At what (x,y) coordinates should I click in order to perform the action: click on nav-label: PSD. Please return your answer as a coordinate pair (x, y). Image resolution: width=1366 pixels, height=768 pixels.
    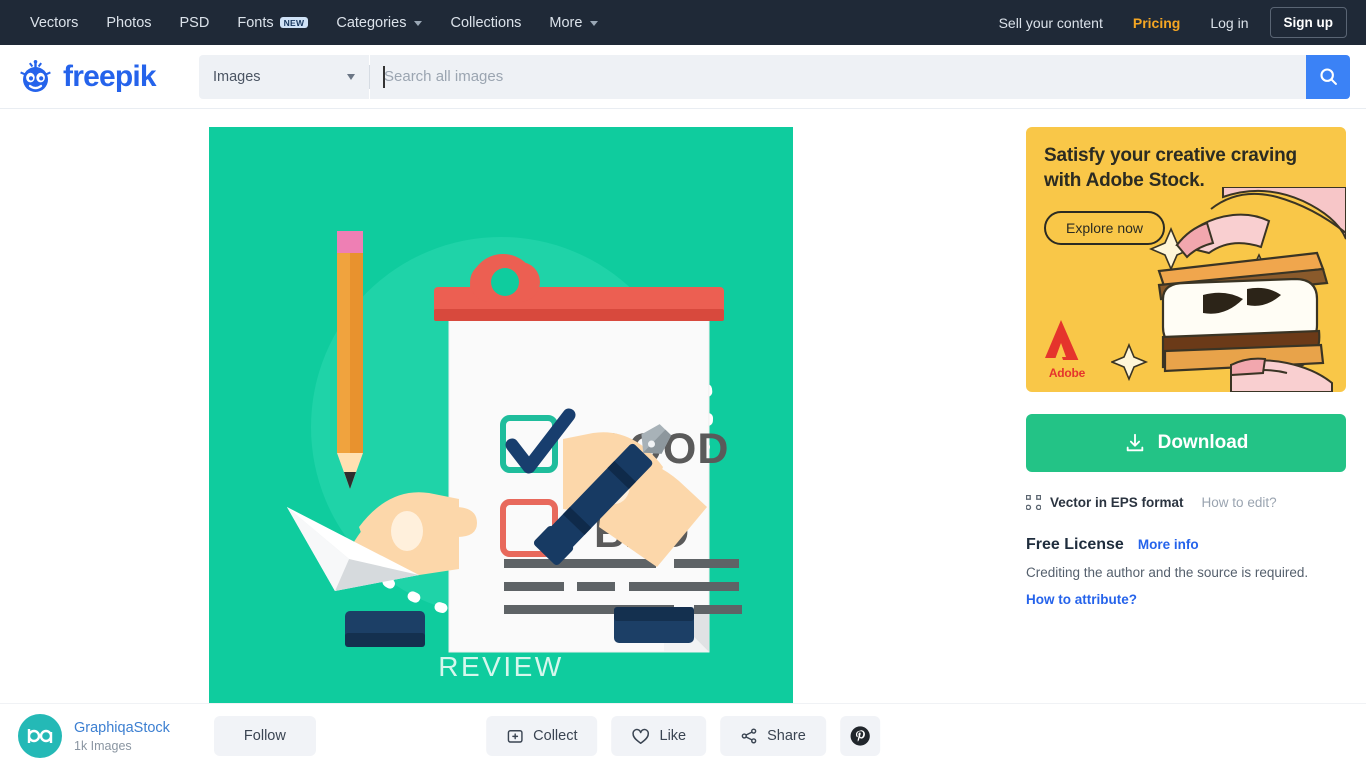
    Looking at the image, I should click on (194, 22).